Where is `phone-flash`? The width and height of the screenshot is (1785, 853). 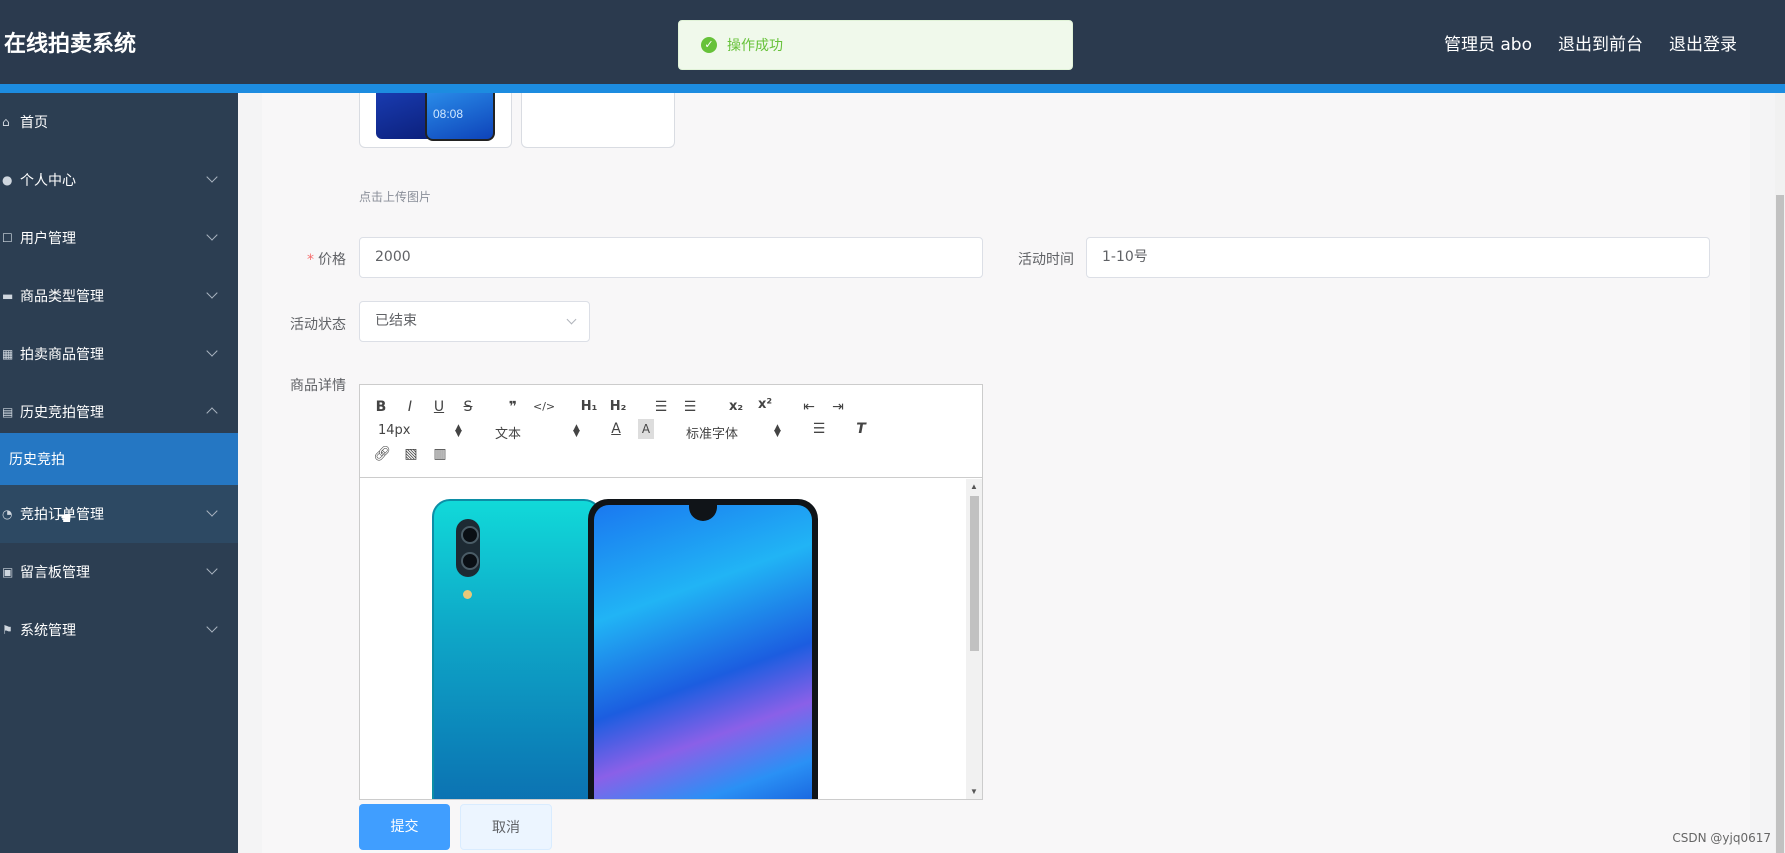 phone-flash is located at coordinates (467, 594).